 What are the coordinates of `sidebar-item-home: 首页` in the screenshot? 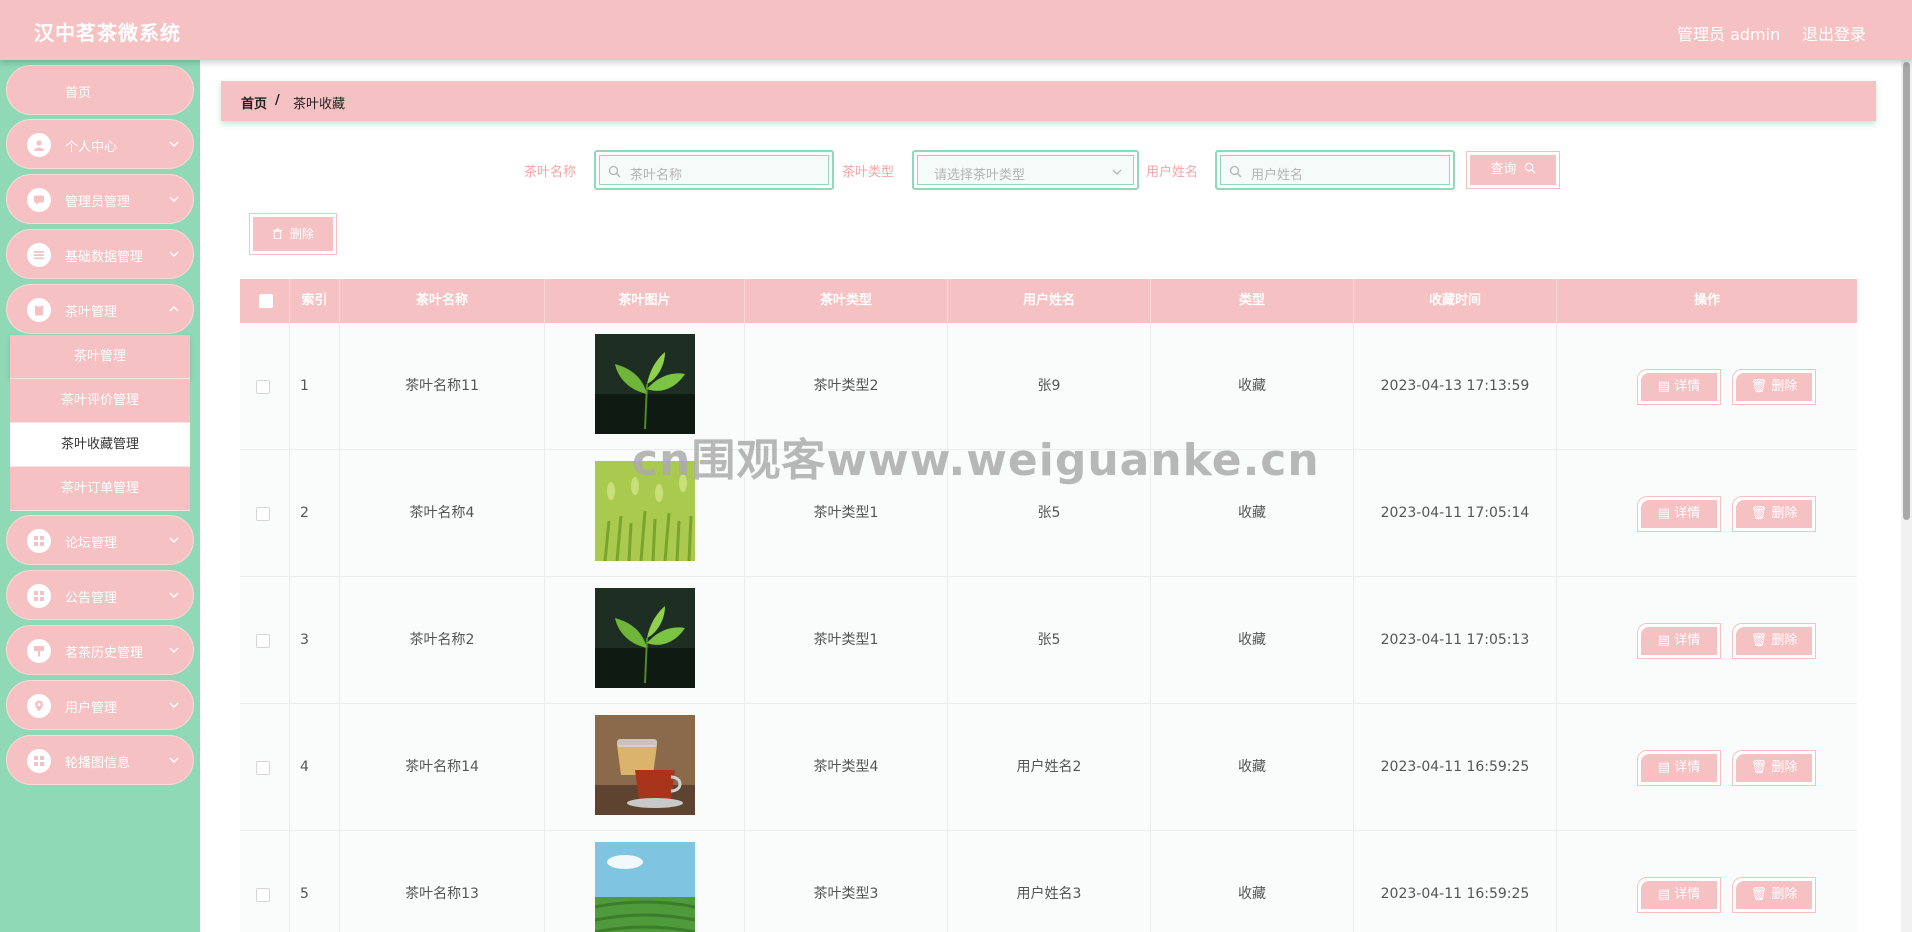 It's located at (100, 90).